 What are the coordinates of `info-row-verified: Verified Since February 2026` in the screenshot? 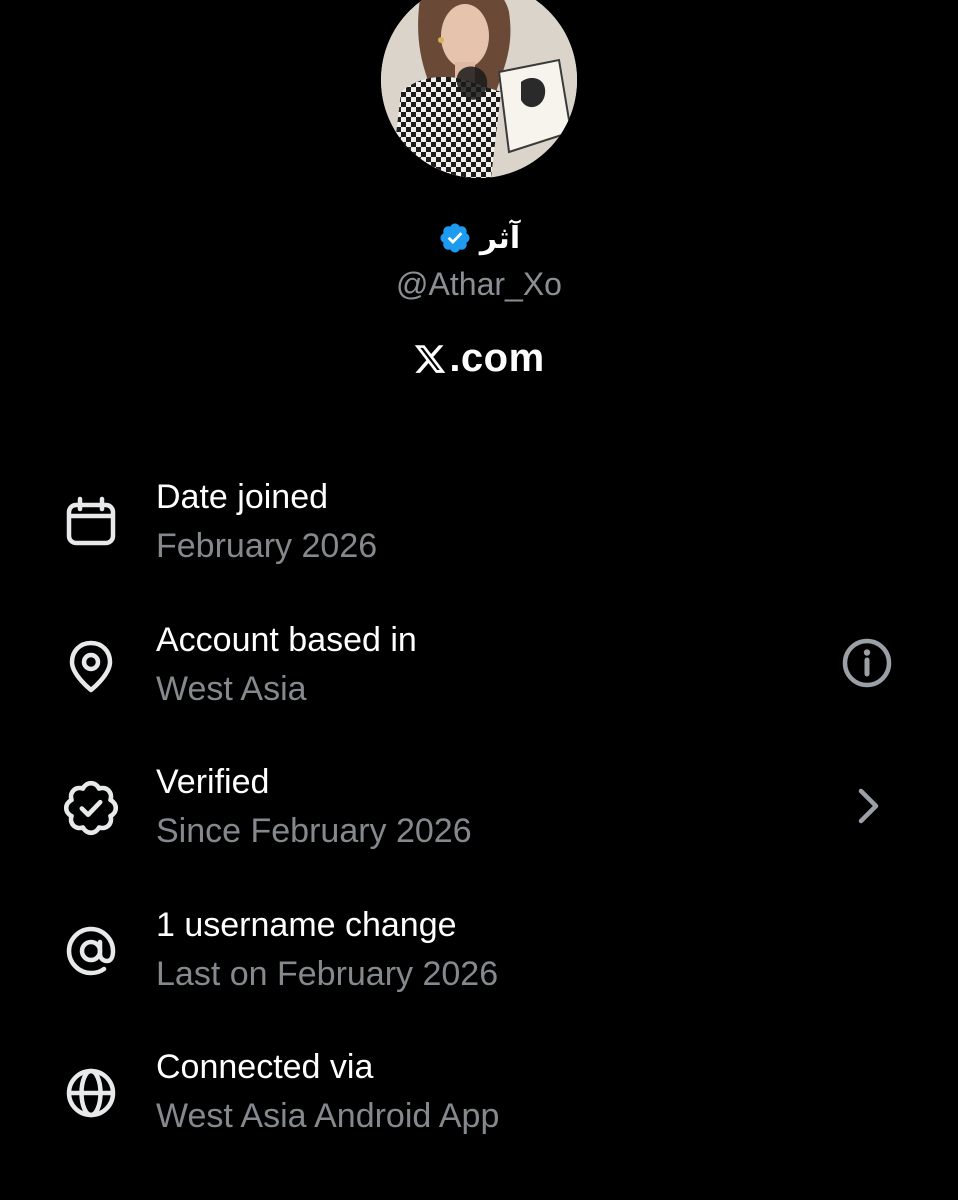 It's located at (479, 826).